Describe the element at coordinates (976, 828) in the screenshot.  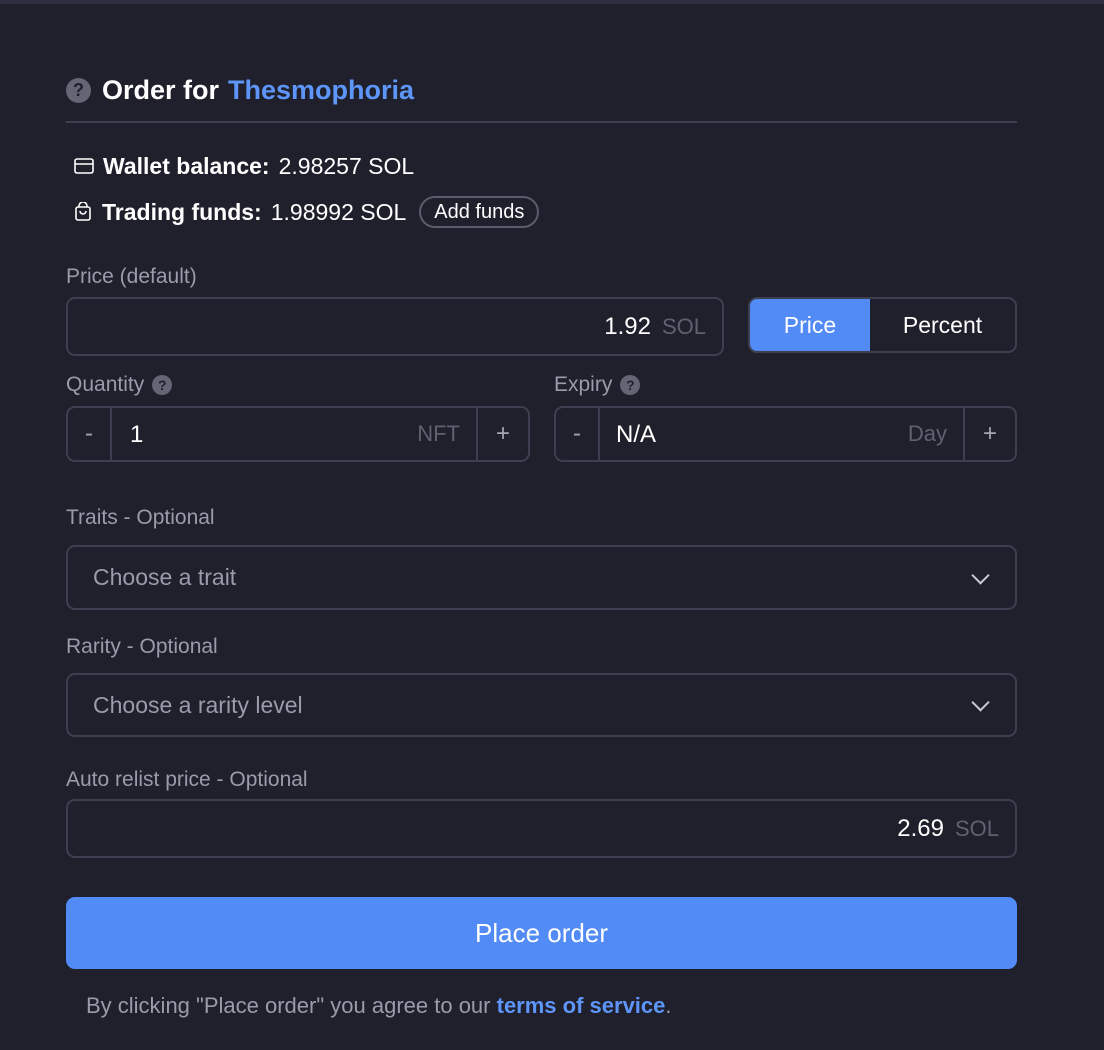
I see `relist-unit: SOL` at that location.